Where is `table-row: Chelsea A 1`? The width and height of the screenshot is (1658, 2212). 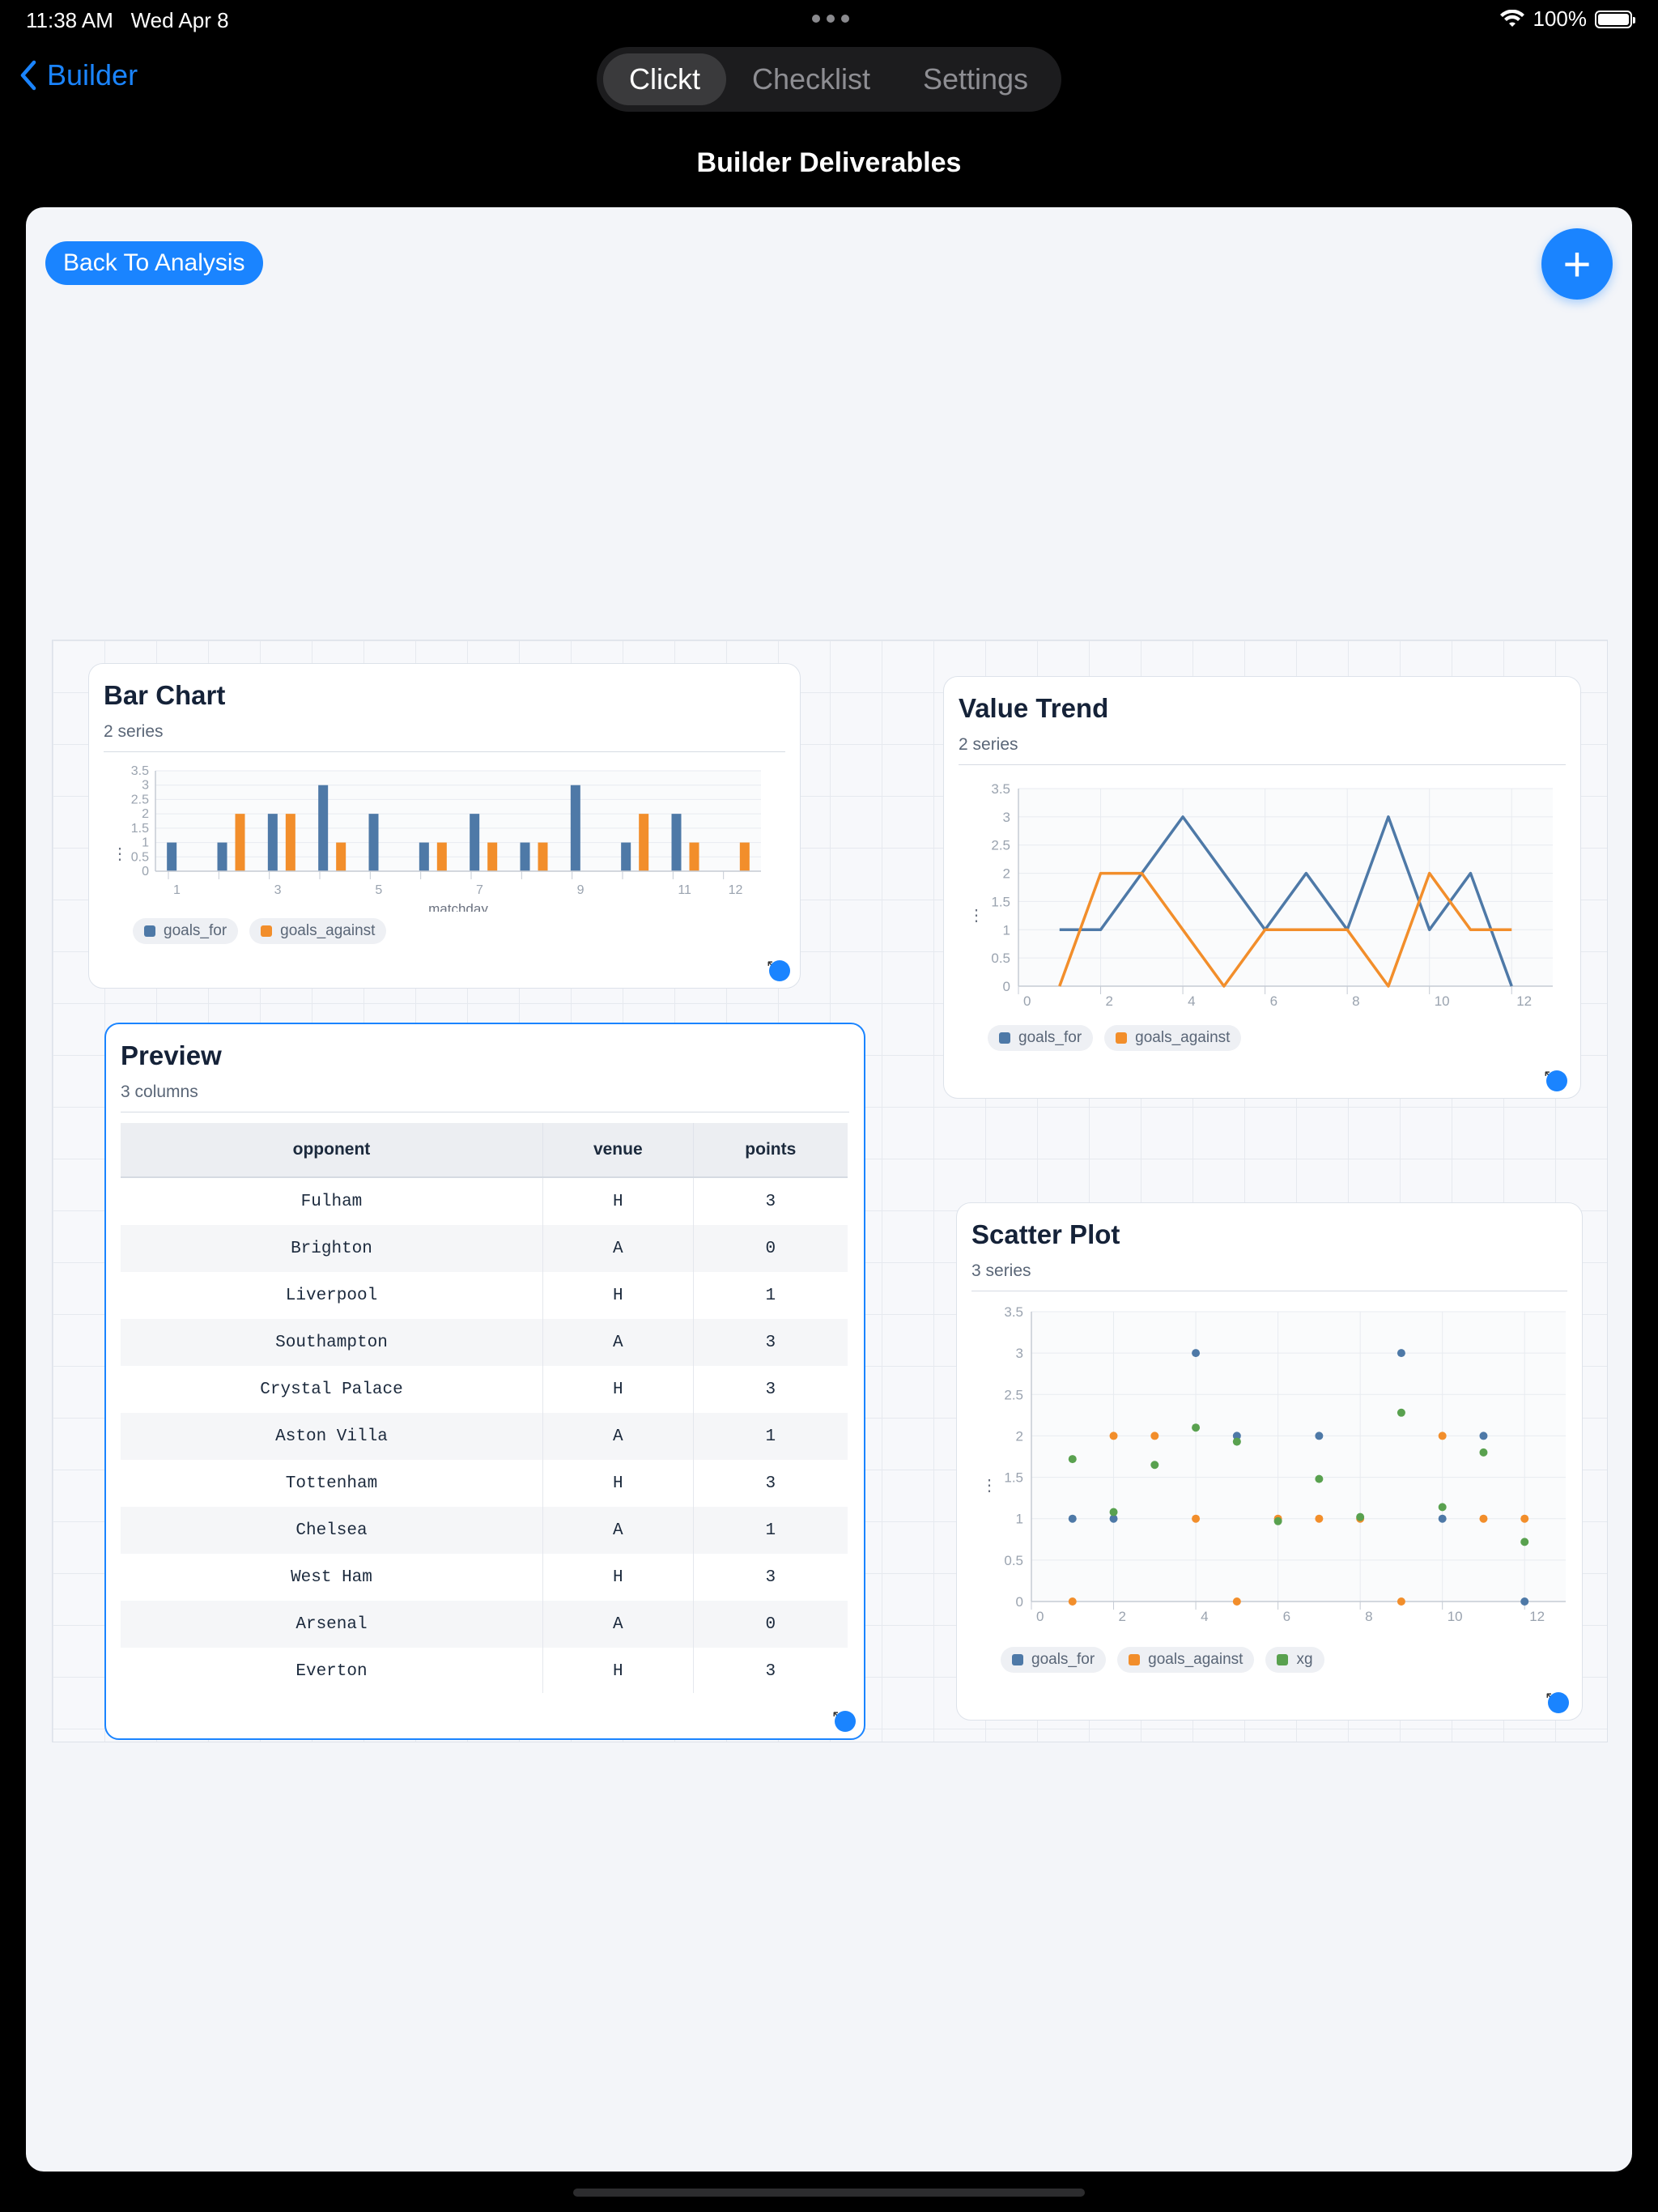
table-row: Chelsea A 1 is located at coordinates (484, 1531).